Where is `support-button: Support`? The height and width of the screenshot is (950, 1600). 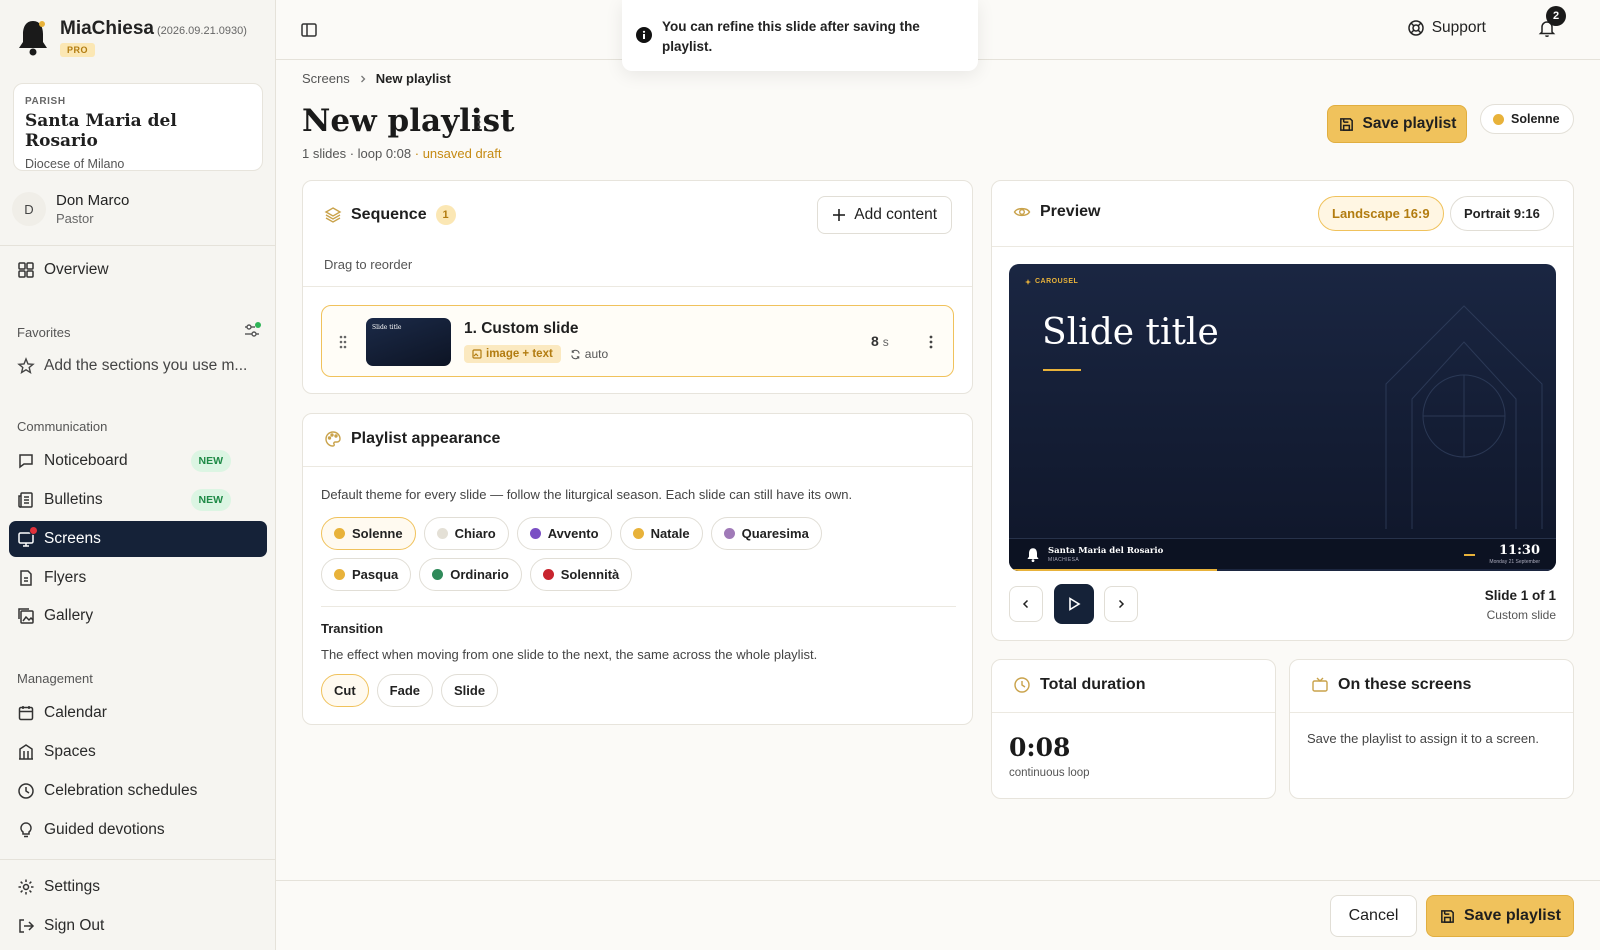
support-button: Support is located at coordinates (1446, 28).